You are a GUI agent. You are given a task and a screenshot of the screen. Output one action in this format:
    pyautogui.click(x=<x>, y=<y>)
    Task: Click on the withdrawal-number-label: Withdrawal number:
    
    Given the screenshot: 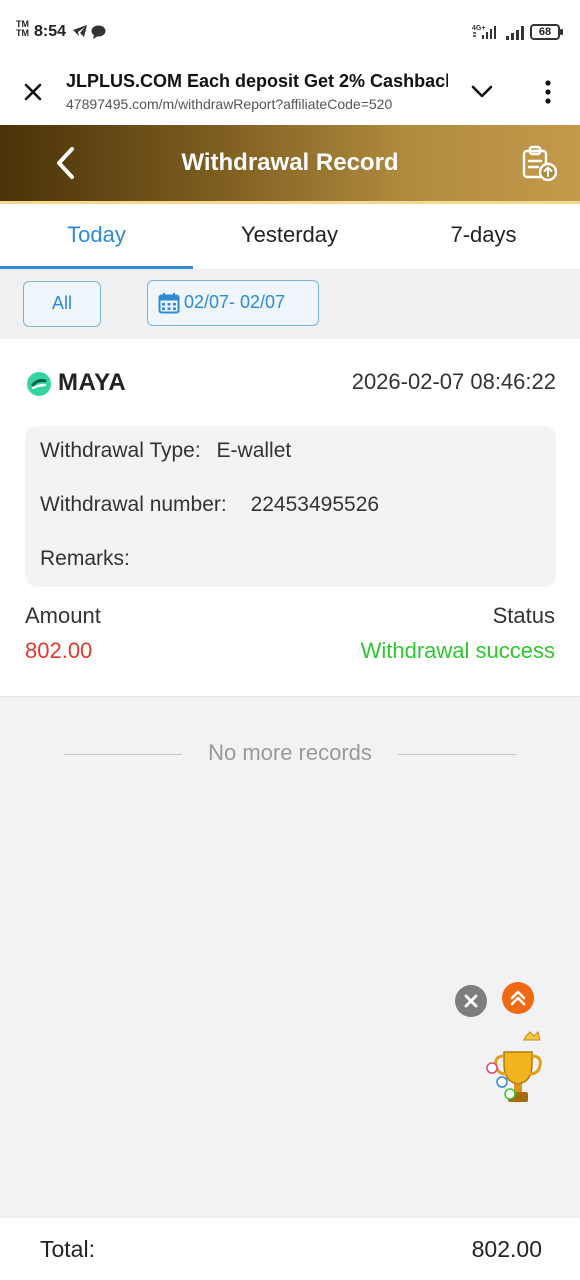 What is the action you would take?
    pyautogui.click(x=133, y=504)
    